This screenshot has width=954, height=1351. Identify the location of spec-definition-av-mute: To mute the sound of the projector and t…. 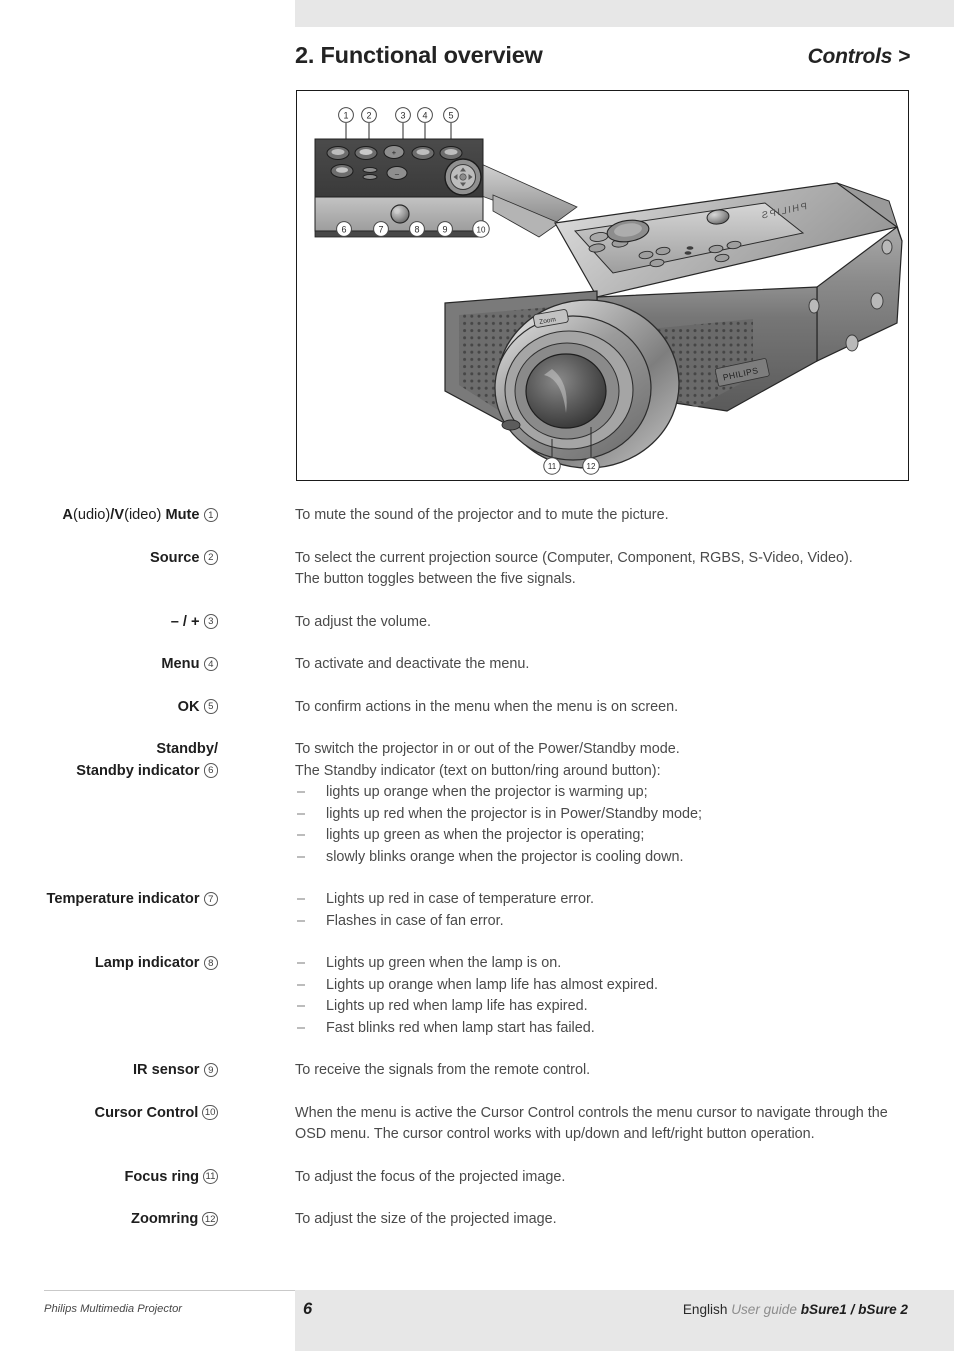
(482, 516).